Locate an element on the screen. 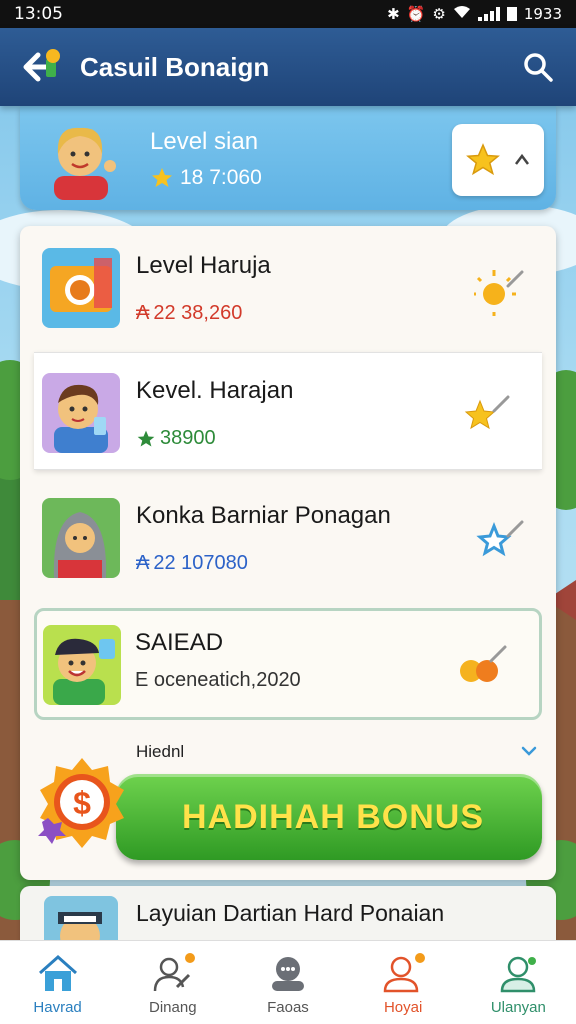 The image size is (576, 1024). list-item-meta-value: 22 38,260 is located at coordinates (198, 313).